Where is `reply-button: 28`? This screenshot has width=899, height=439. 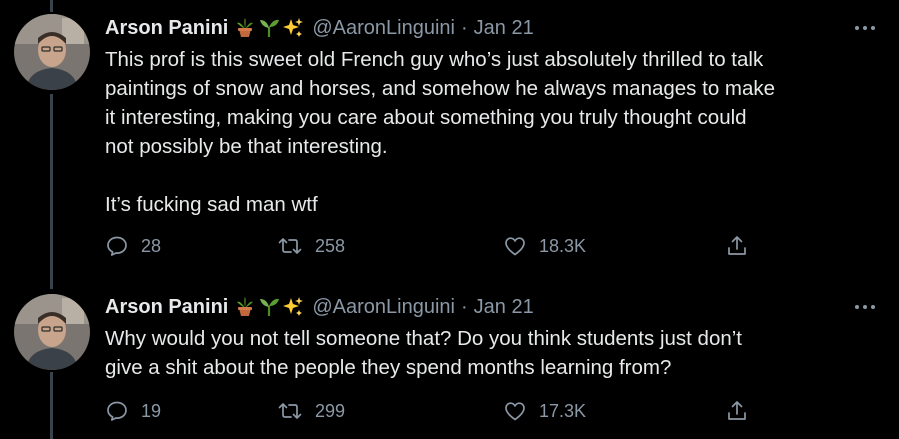
reply-button: 28 is located at coordinates (133, 246).